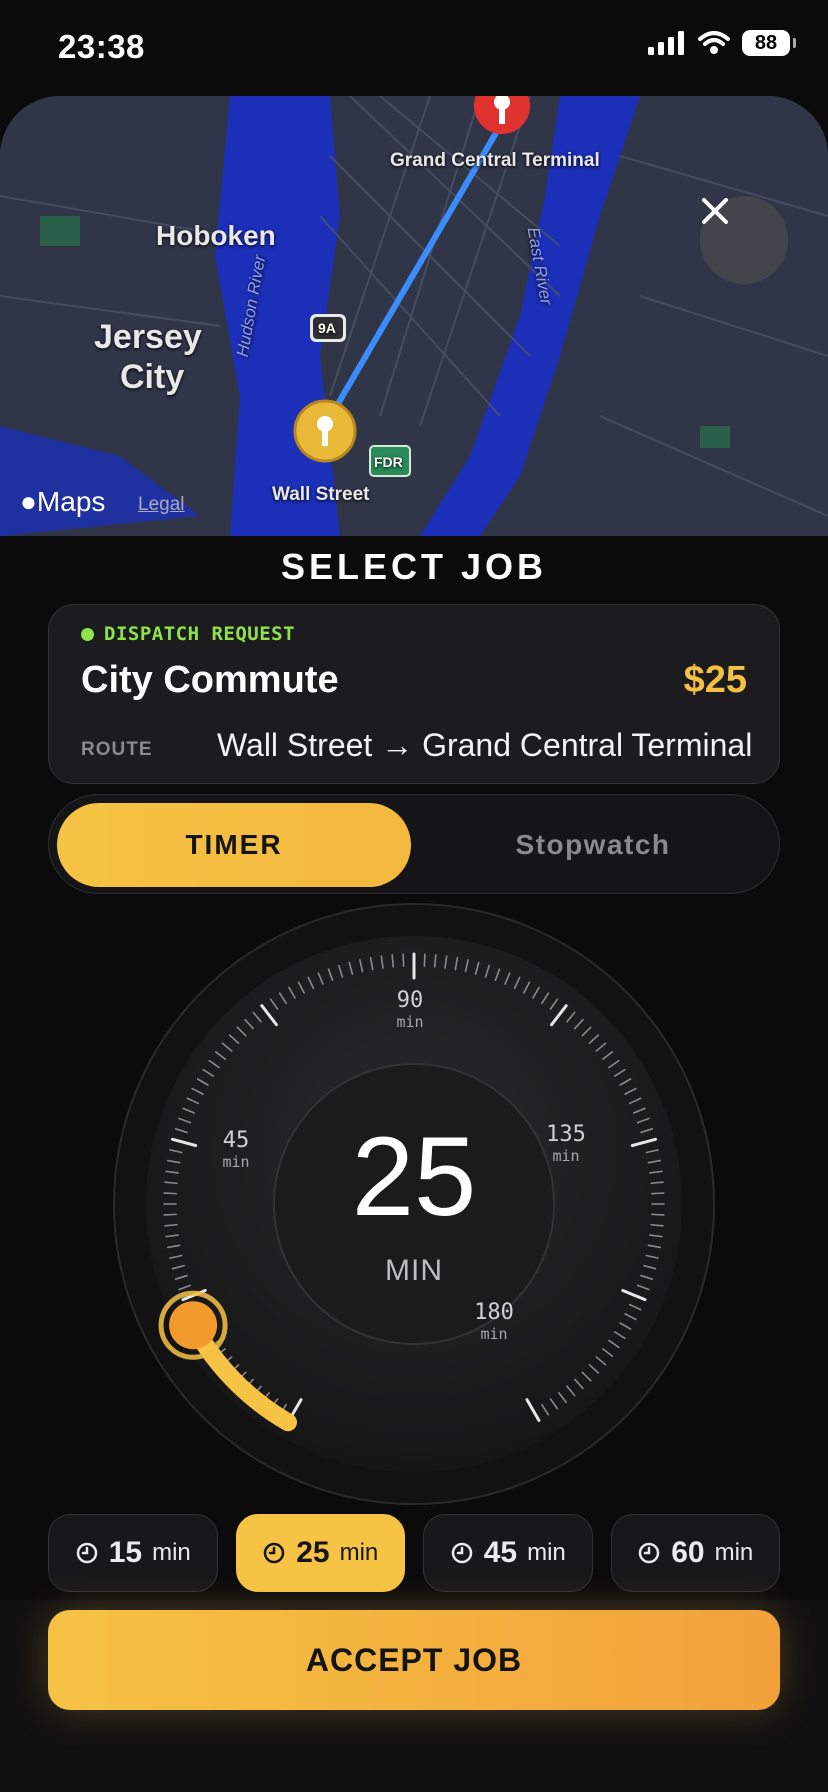 This screenshot has height=1792, width=828. What do you see at coordinates (200, 634) in the screenshot?
I see `dispatch-badge-label: DISPATCH REQUEST` at bounding box center [200, 634].